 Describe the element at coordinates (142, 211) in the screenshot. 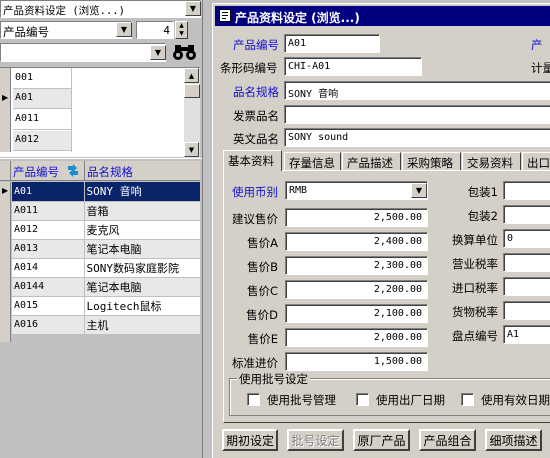

I see `cell-product-spec: 音箱` at that location.